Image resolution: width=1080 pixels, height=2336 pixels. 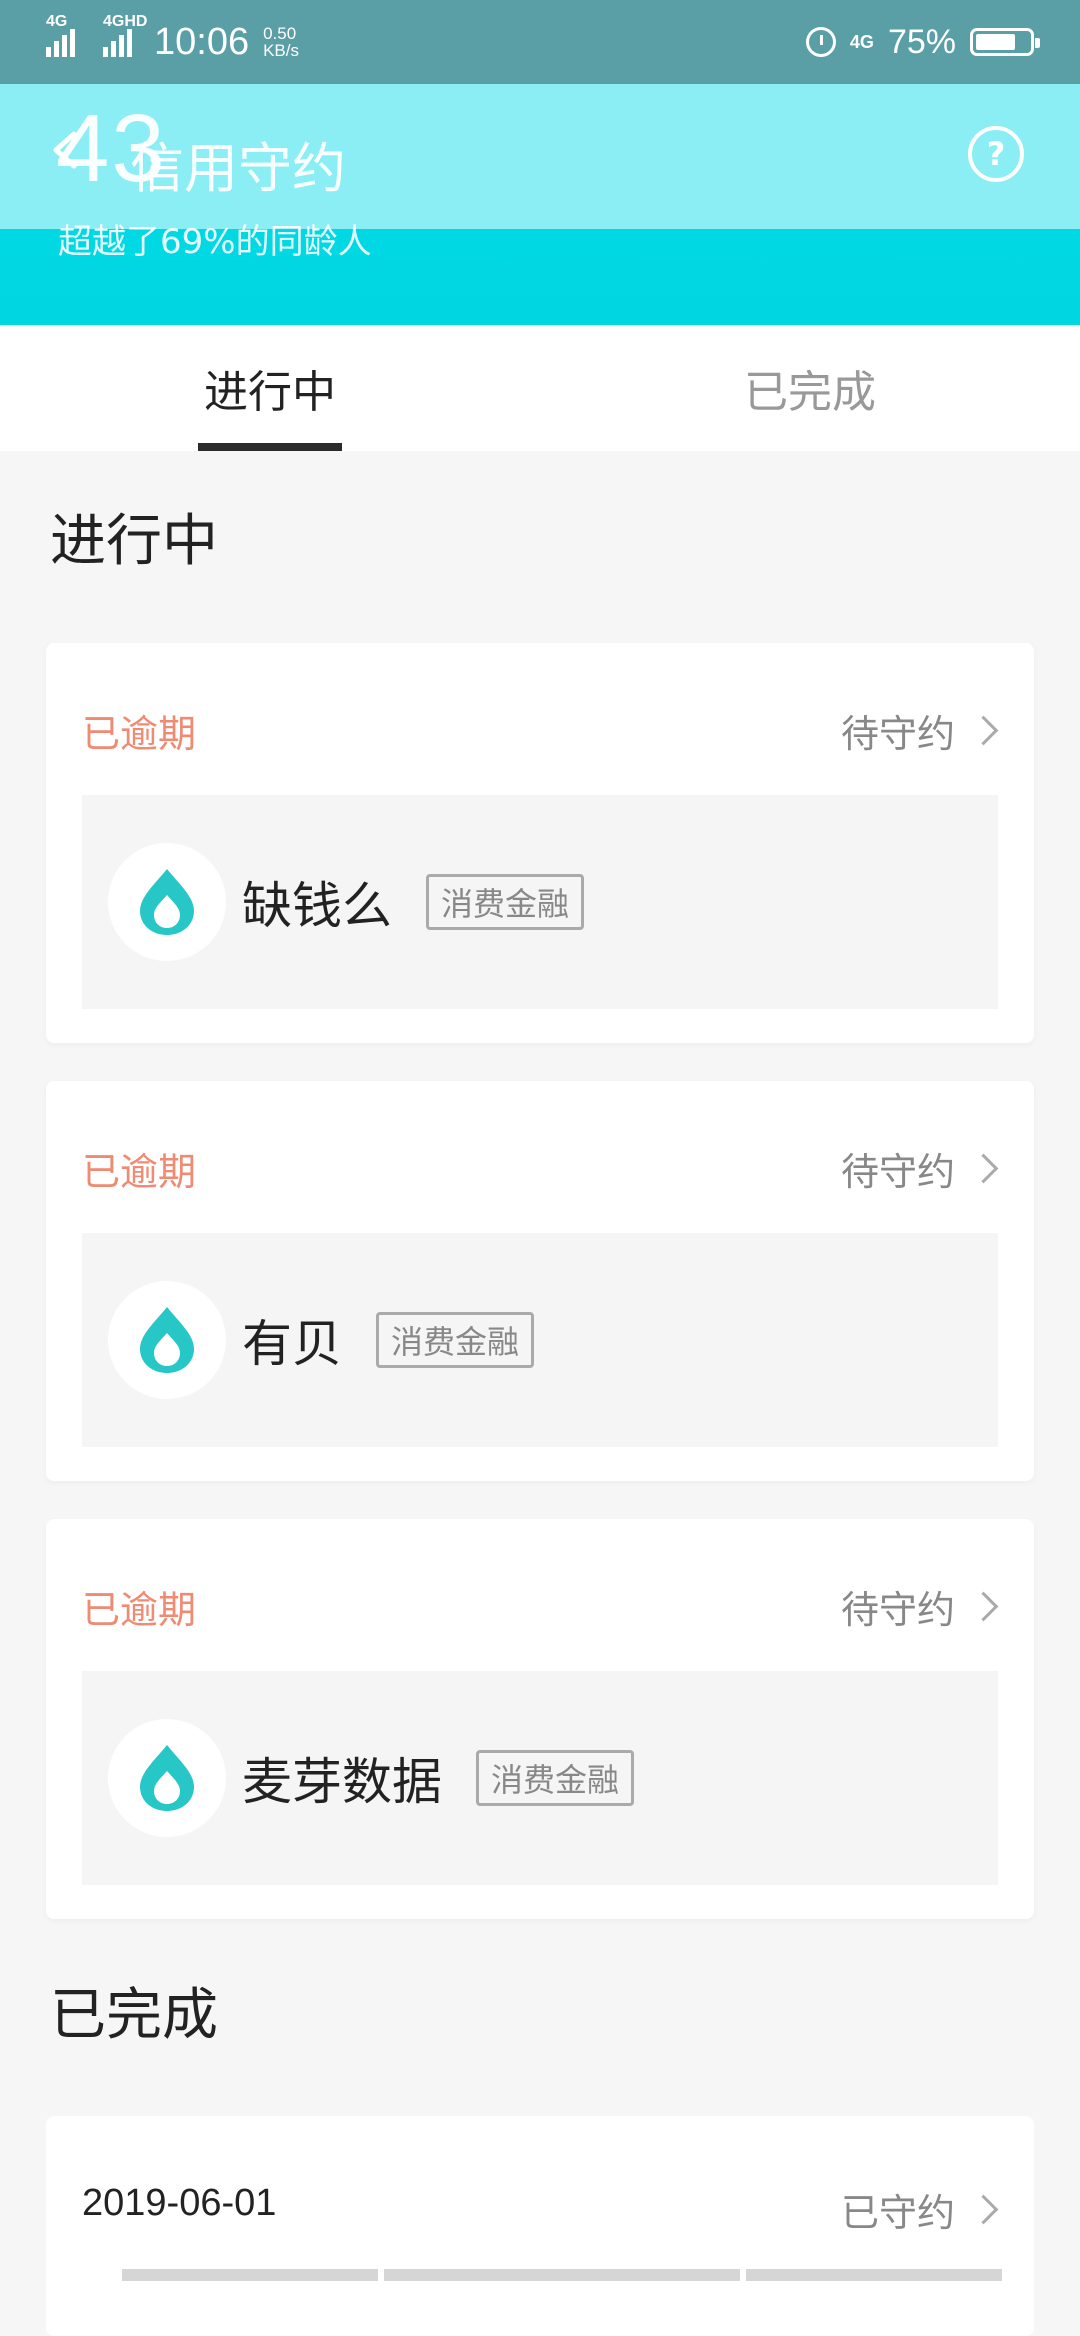 I want to click on section-title-in-progress: 进行中, so click(x=134, y=541).